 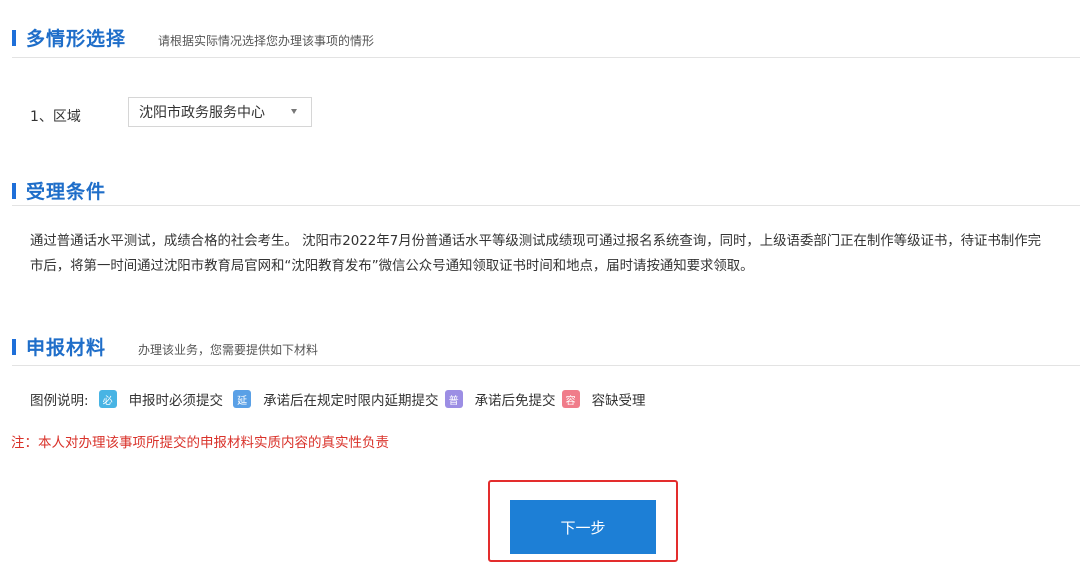 I want to click on legend-tolerance-text: 容缺受理, so click(x=618, y=401).